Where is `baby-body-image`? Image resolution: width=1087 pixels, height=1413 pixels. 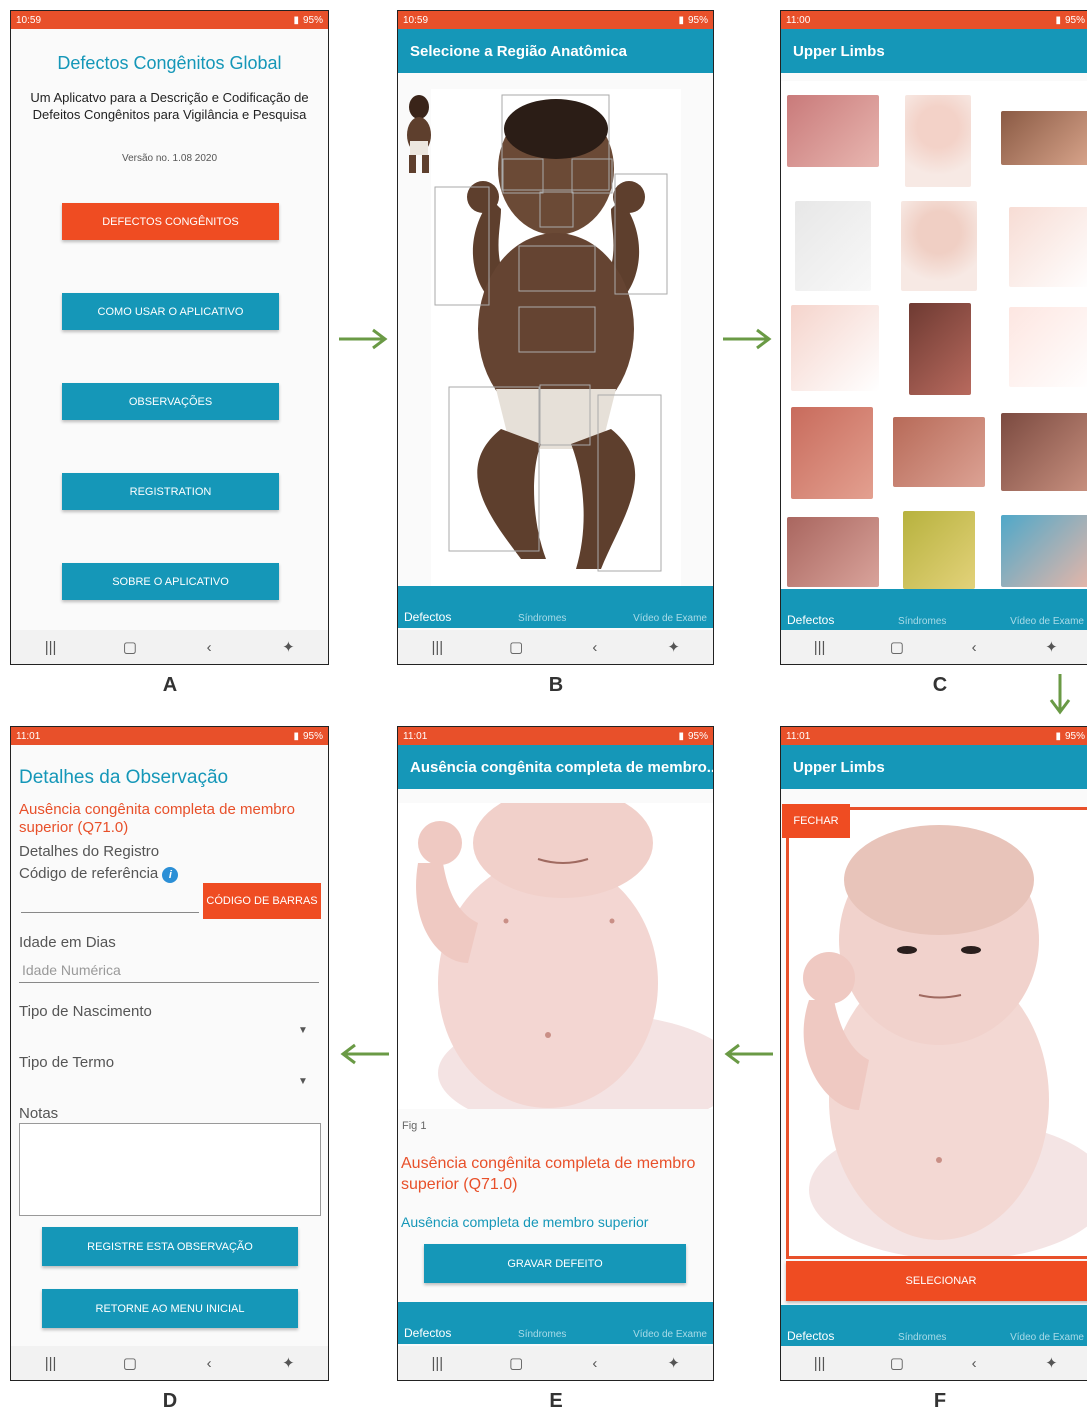
baby-body-image is located at coordinates (556, 337).